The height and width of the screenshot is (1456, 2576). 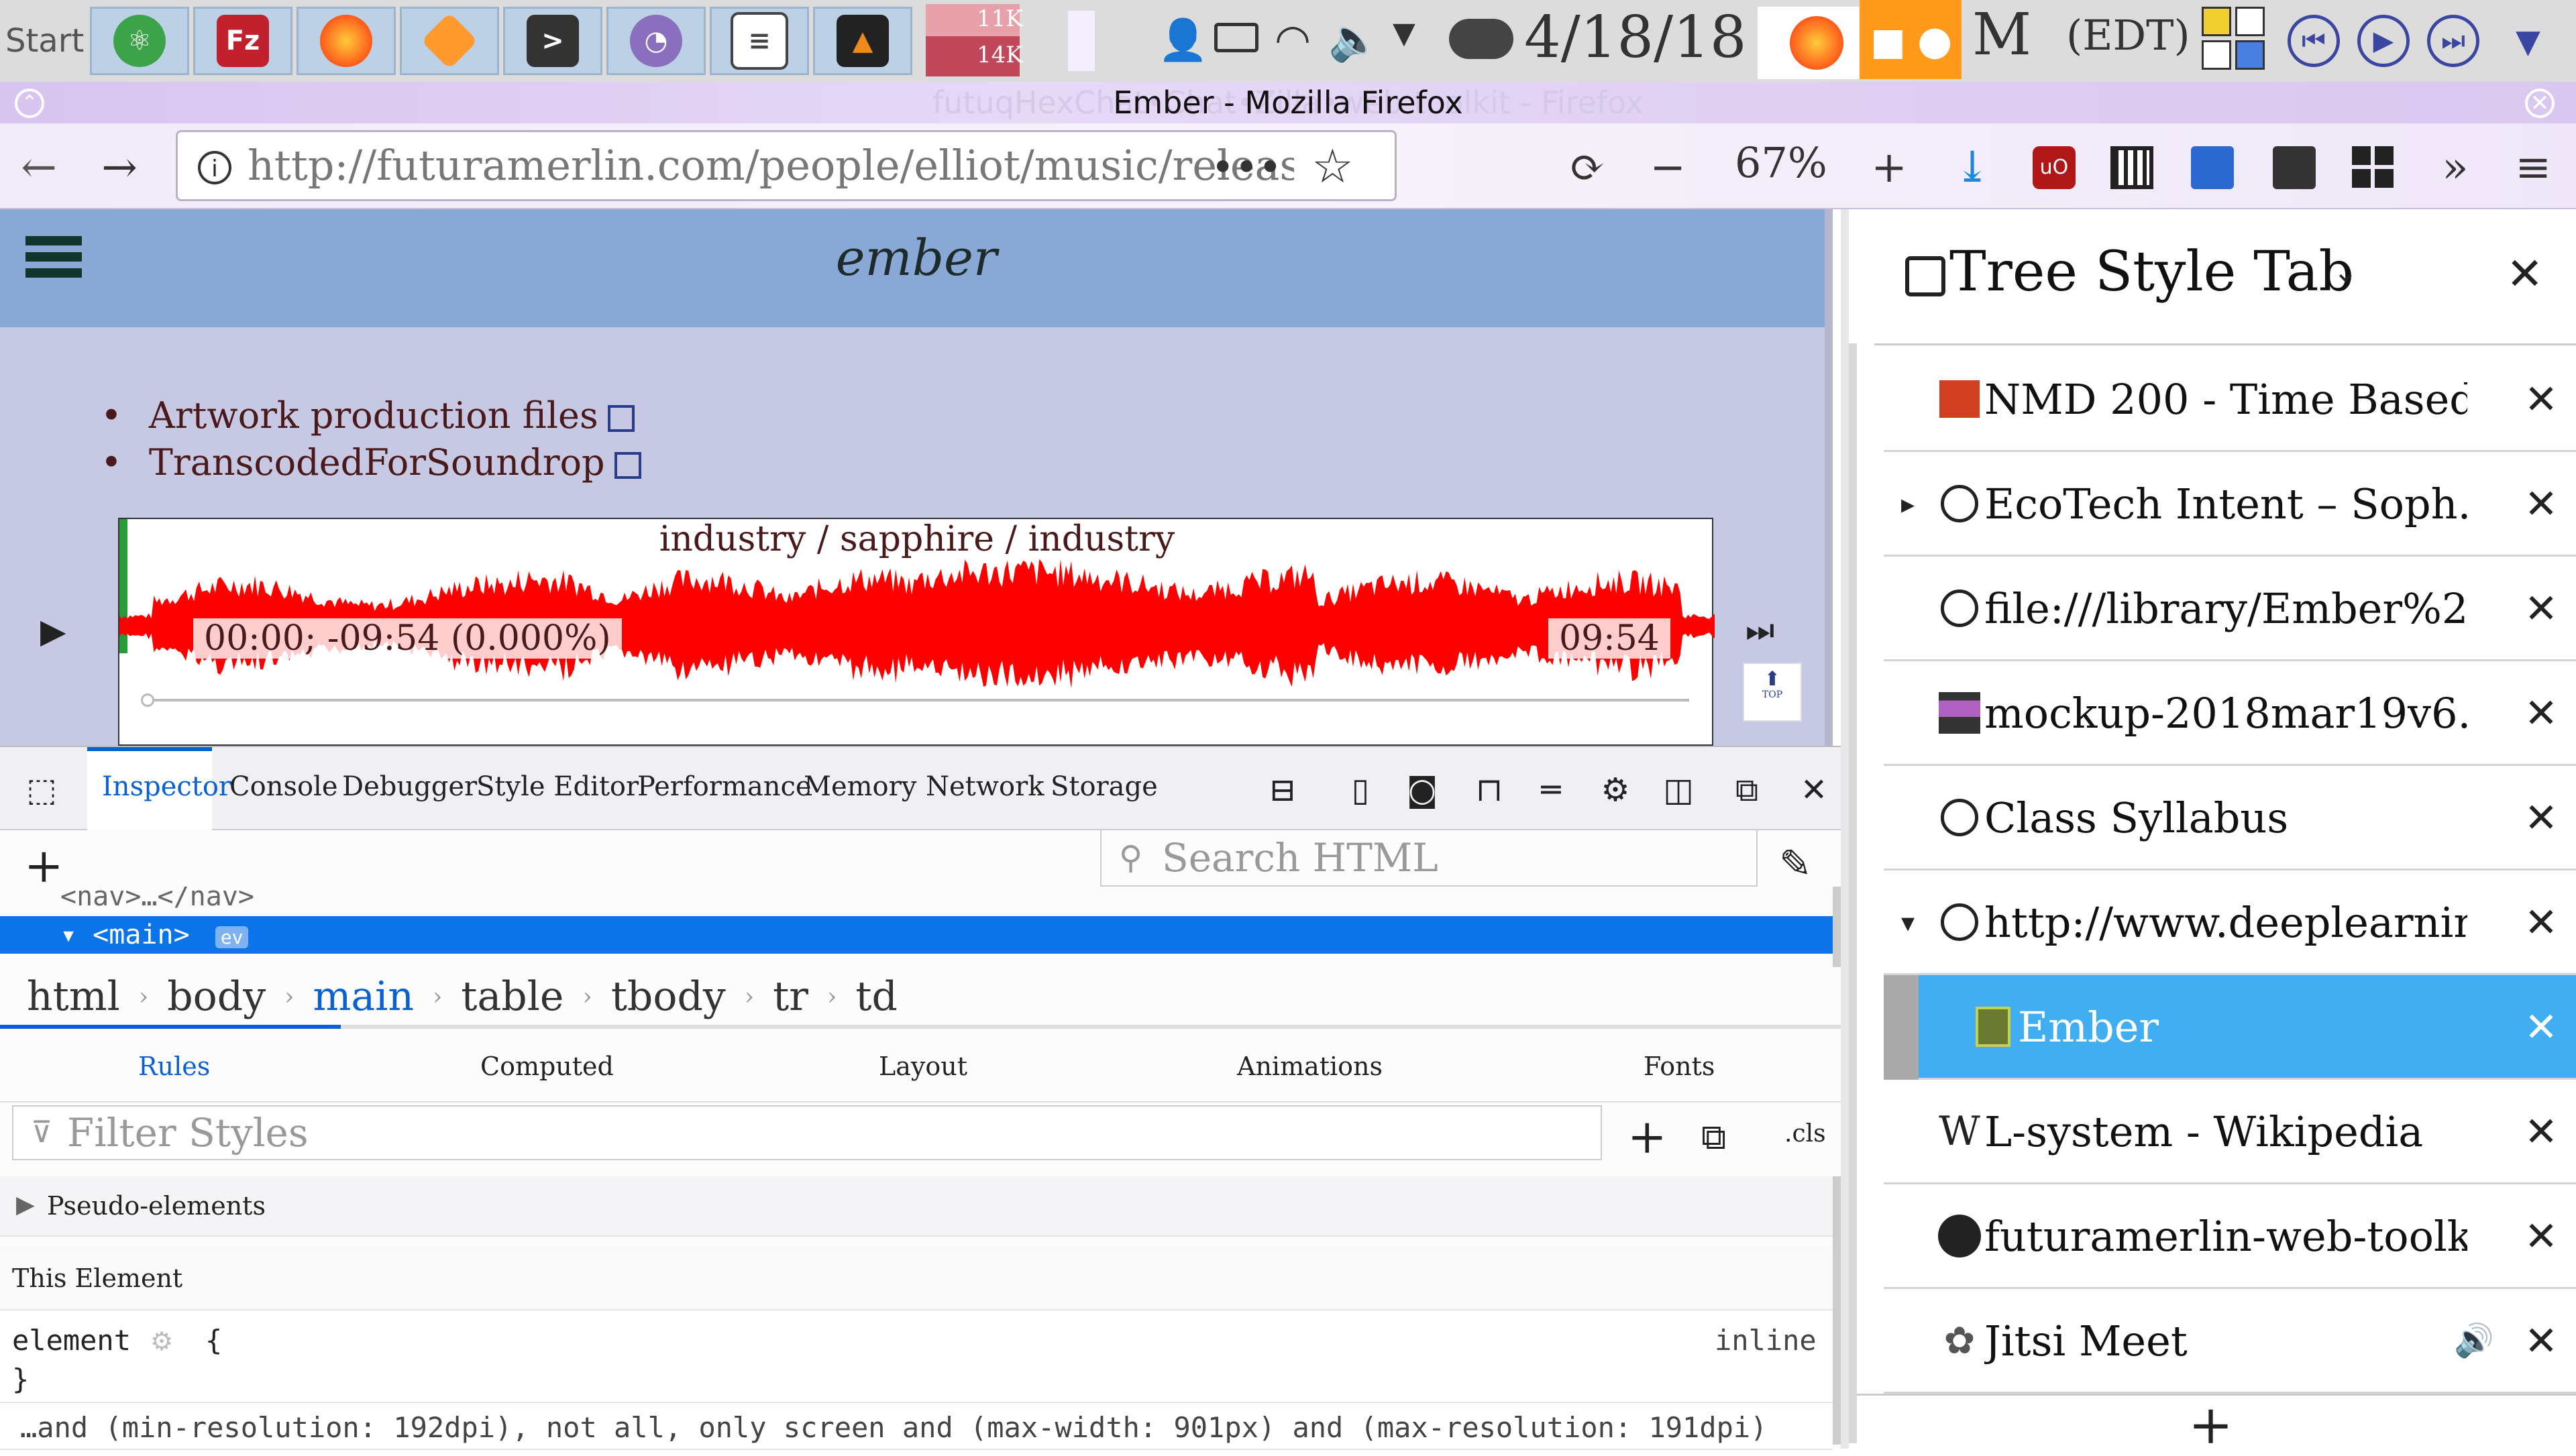 What do you see at coordinates (2151, 272) in the screenshot?
I see `sidebar-title: Tree Style Tab` at bounding box center [2151, 272].